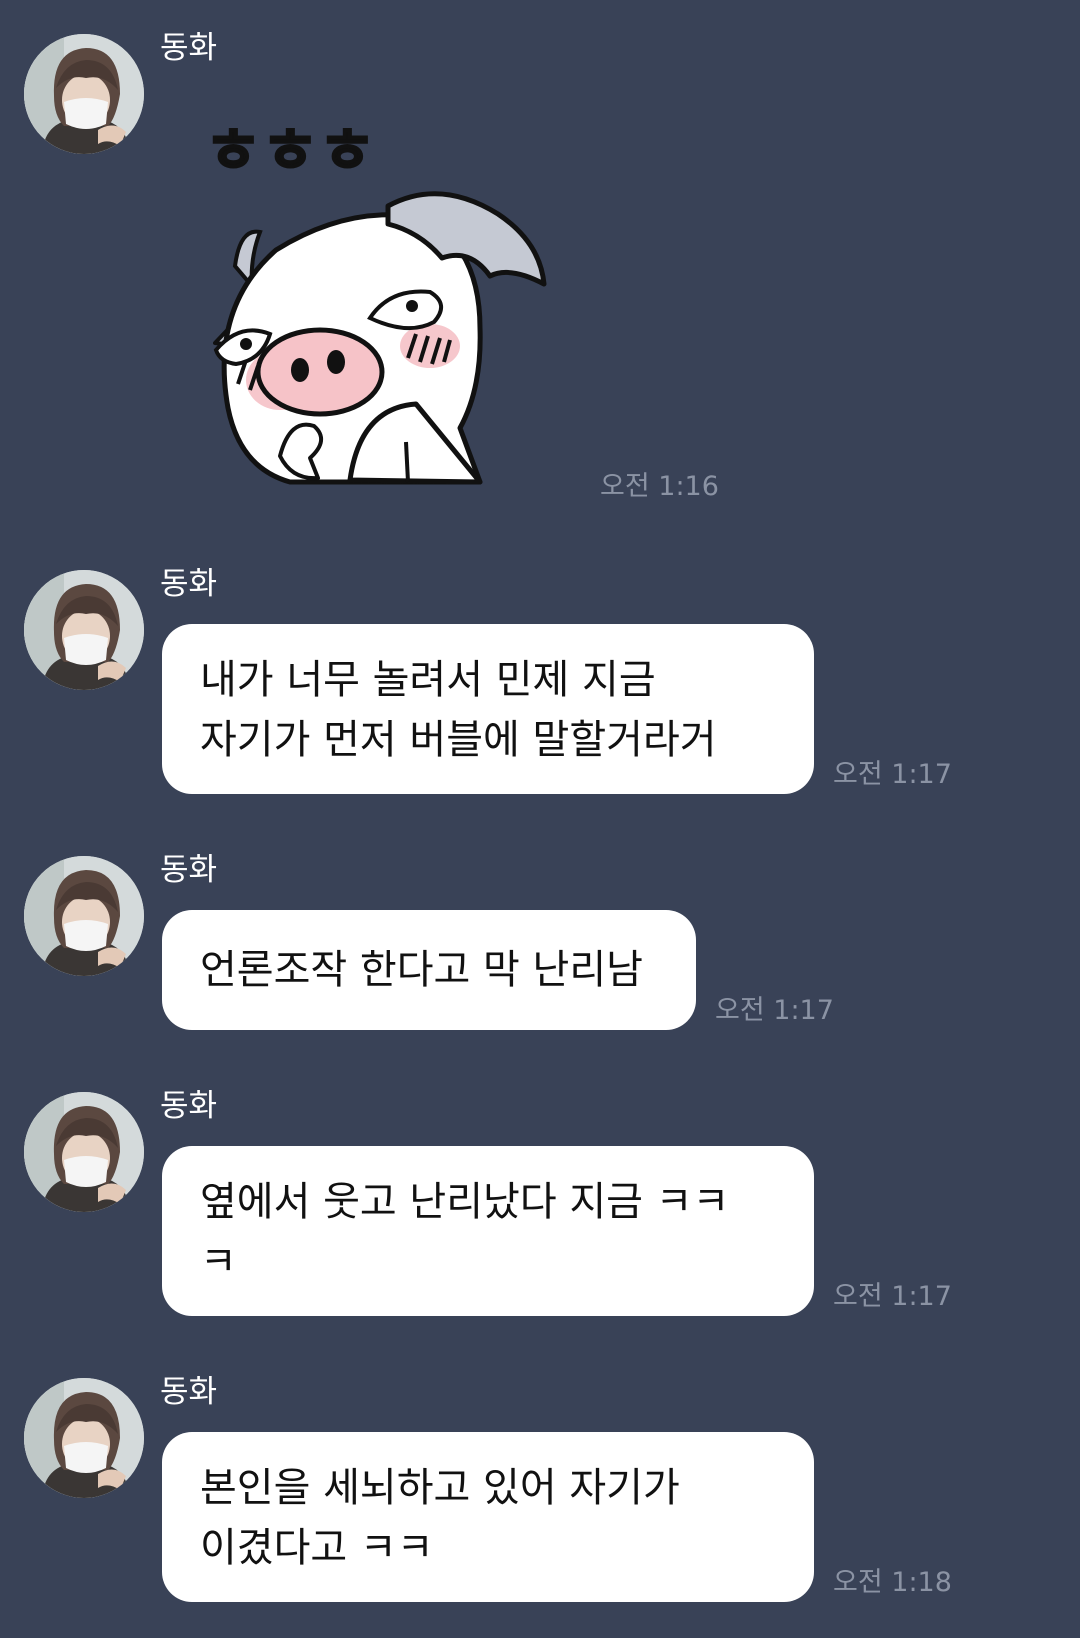 Image resolution: width=1080 pixels, height=1638 pixels. Describe the element at coordinates (289, 150) in the screenshot. I see `sticker-caption: ㅎㅎㅎ` at that location.